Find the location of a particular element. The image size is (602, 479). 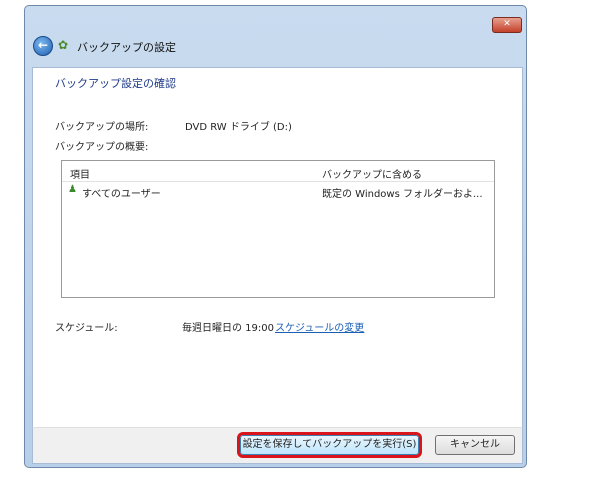

footer-bar: 設定を保存してバックアップを実行(S) キャンセル is located at coordinates (277, 445).